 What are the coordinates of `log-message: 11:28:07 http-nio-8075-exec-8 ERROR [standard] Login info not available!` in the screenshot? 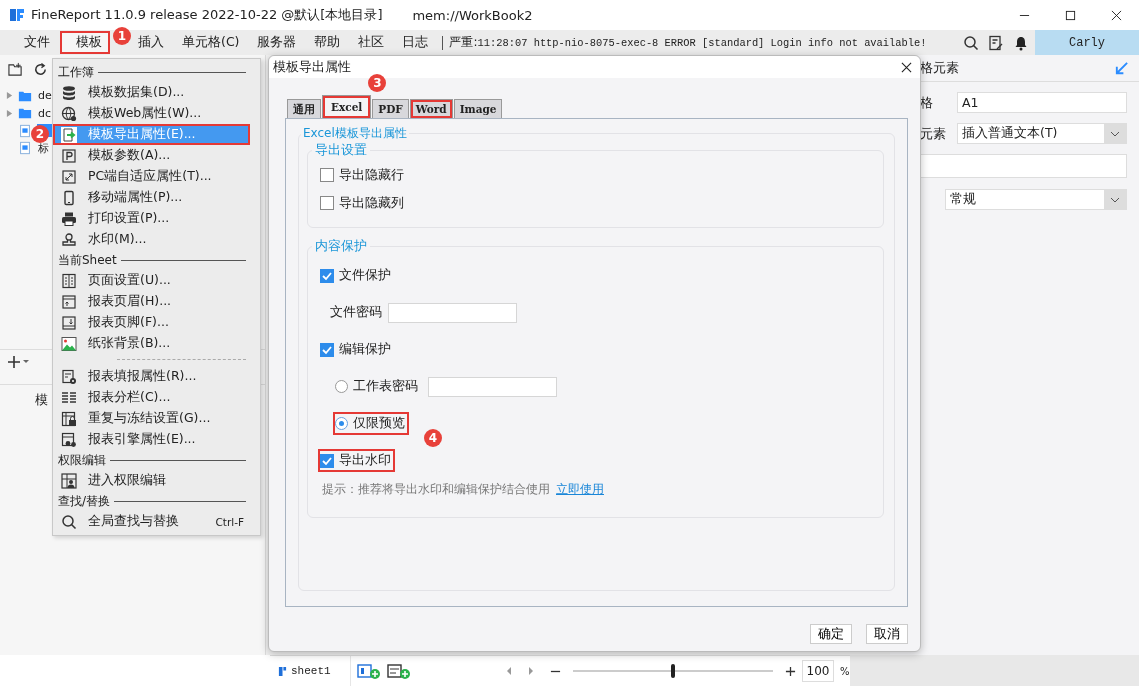 It's located at (702, 42).